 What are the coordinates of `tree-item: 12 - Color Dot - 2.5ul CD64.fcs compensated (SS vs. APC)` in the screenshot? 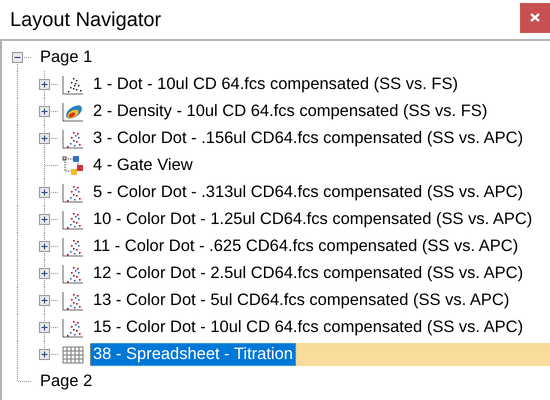 It's located at (308, 273).